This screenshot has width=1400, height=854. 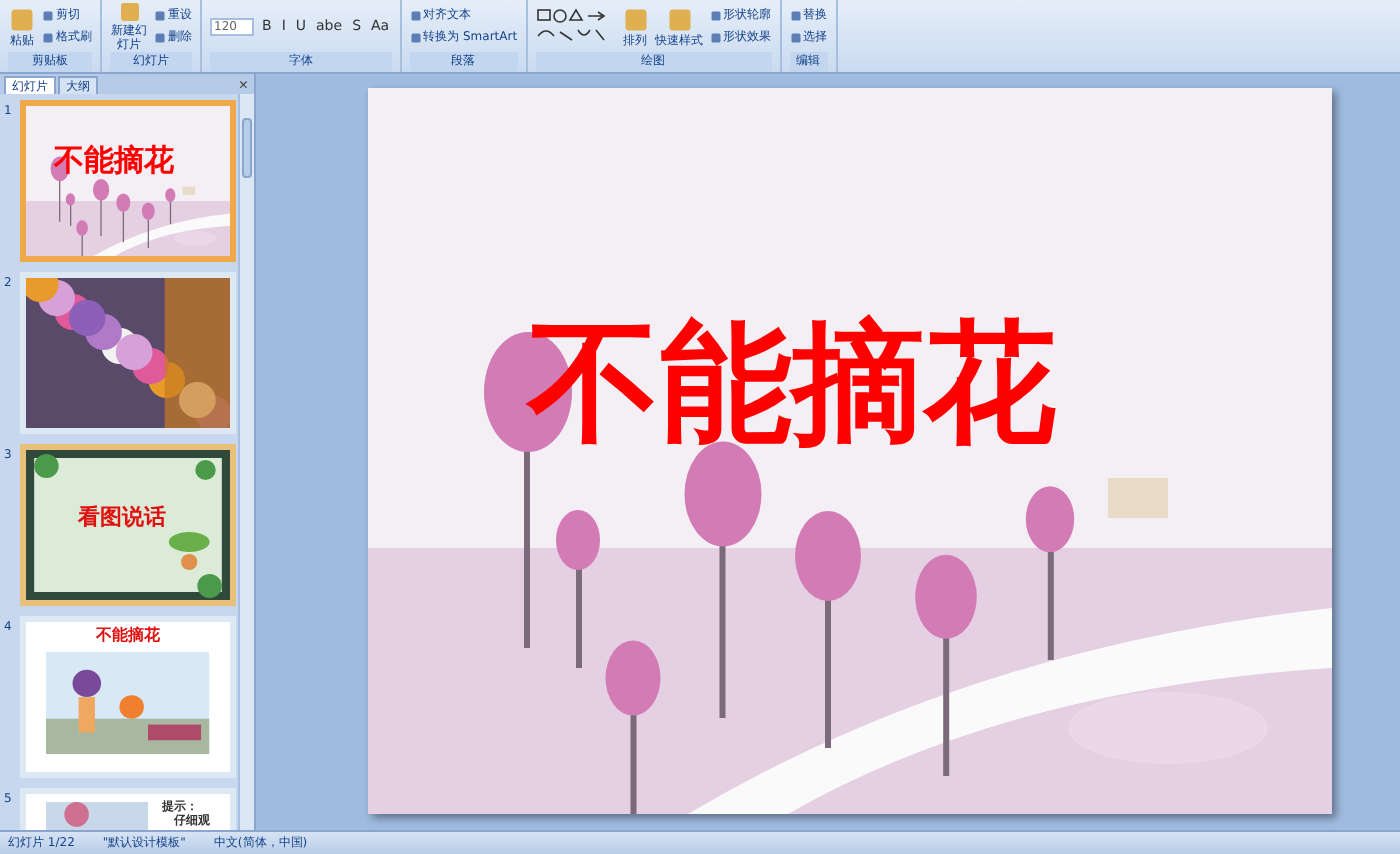 What do you see at coordinates (243, 86) in the screenshot?
I see `close-button: ×` at bounding box center [243, 86].